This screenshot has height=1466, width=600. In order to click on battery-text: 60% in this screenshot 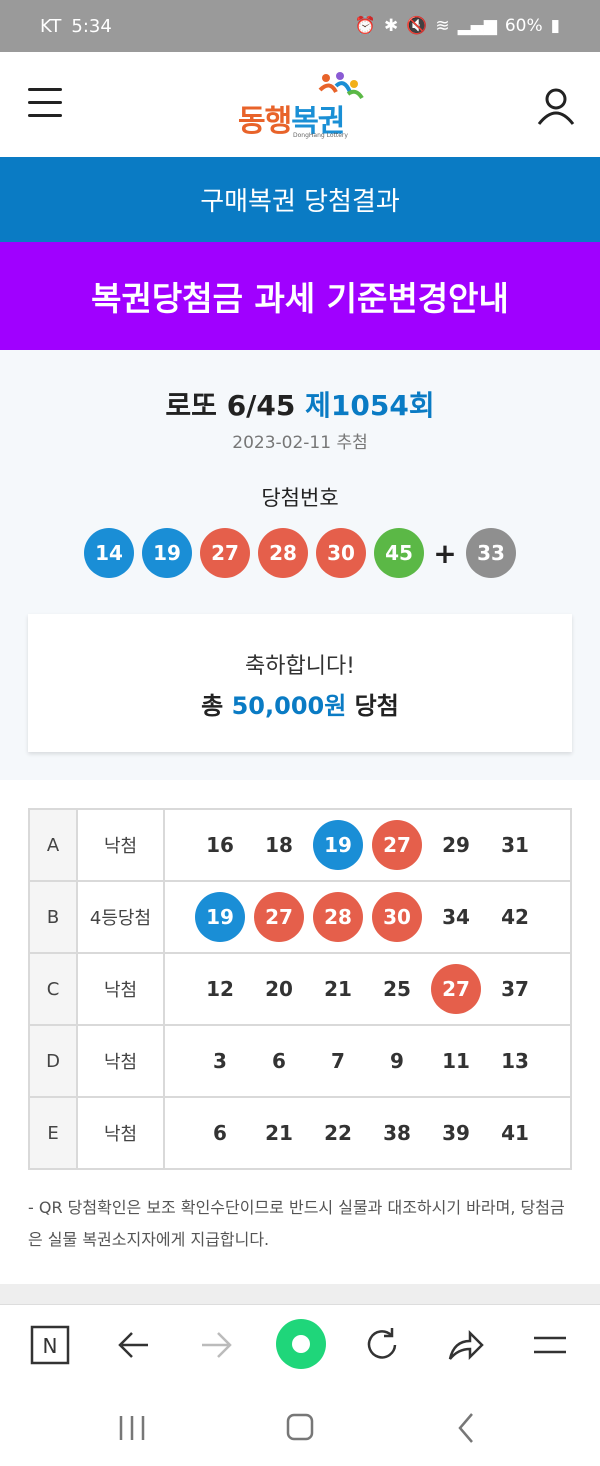, I will do `click(523, 26)`.